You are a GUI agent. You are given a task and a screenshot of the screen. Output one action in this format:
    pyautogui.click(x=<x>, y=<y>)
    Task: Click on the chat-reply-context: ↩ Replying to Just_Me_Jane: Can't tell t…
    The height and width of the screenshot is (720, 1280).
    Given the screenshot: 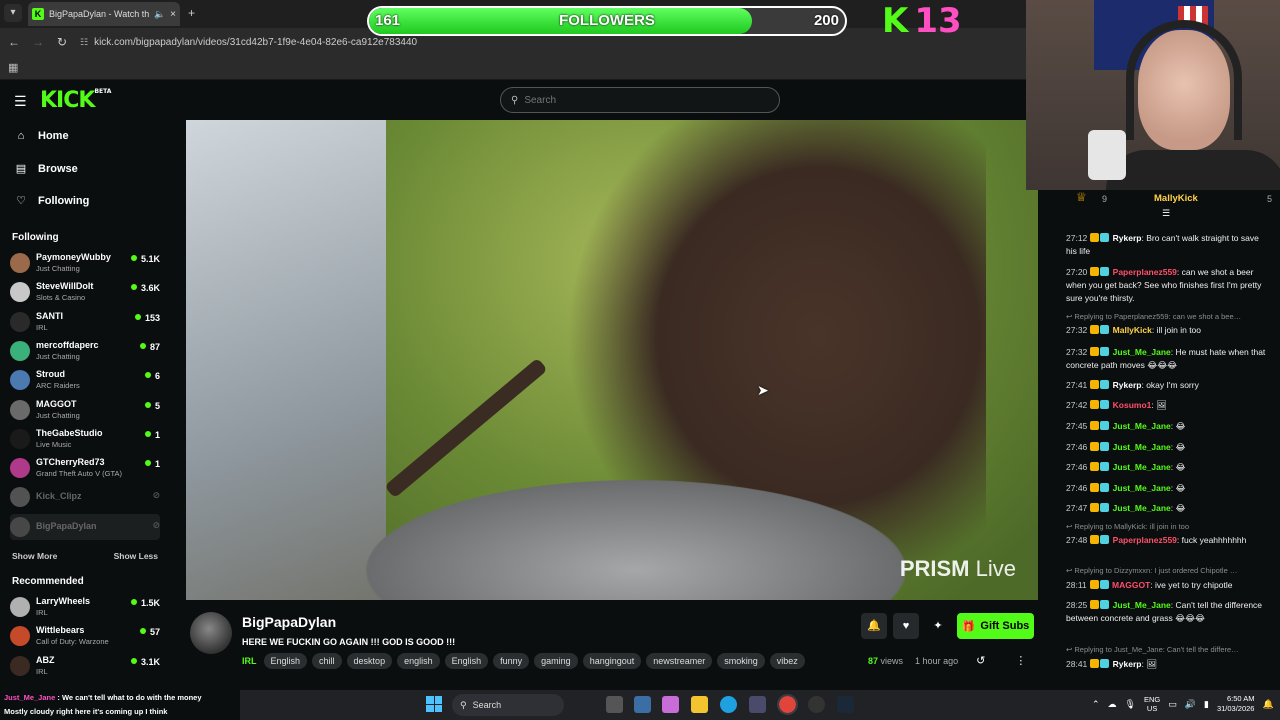 What is the action you would take?
    pyautogui.click(x=1168, y=649)
    